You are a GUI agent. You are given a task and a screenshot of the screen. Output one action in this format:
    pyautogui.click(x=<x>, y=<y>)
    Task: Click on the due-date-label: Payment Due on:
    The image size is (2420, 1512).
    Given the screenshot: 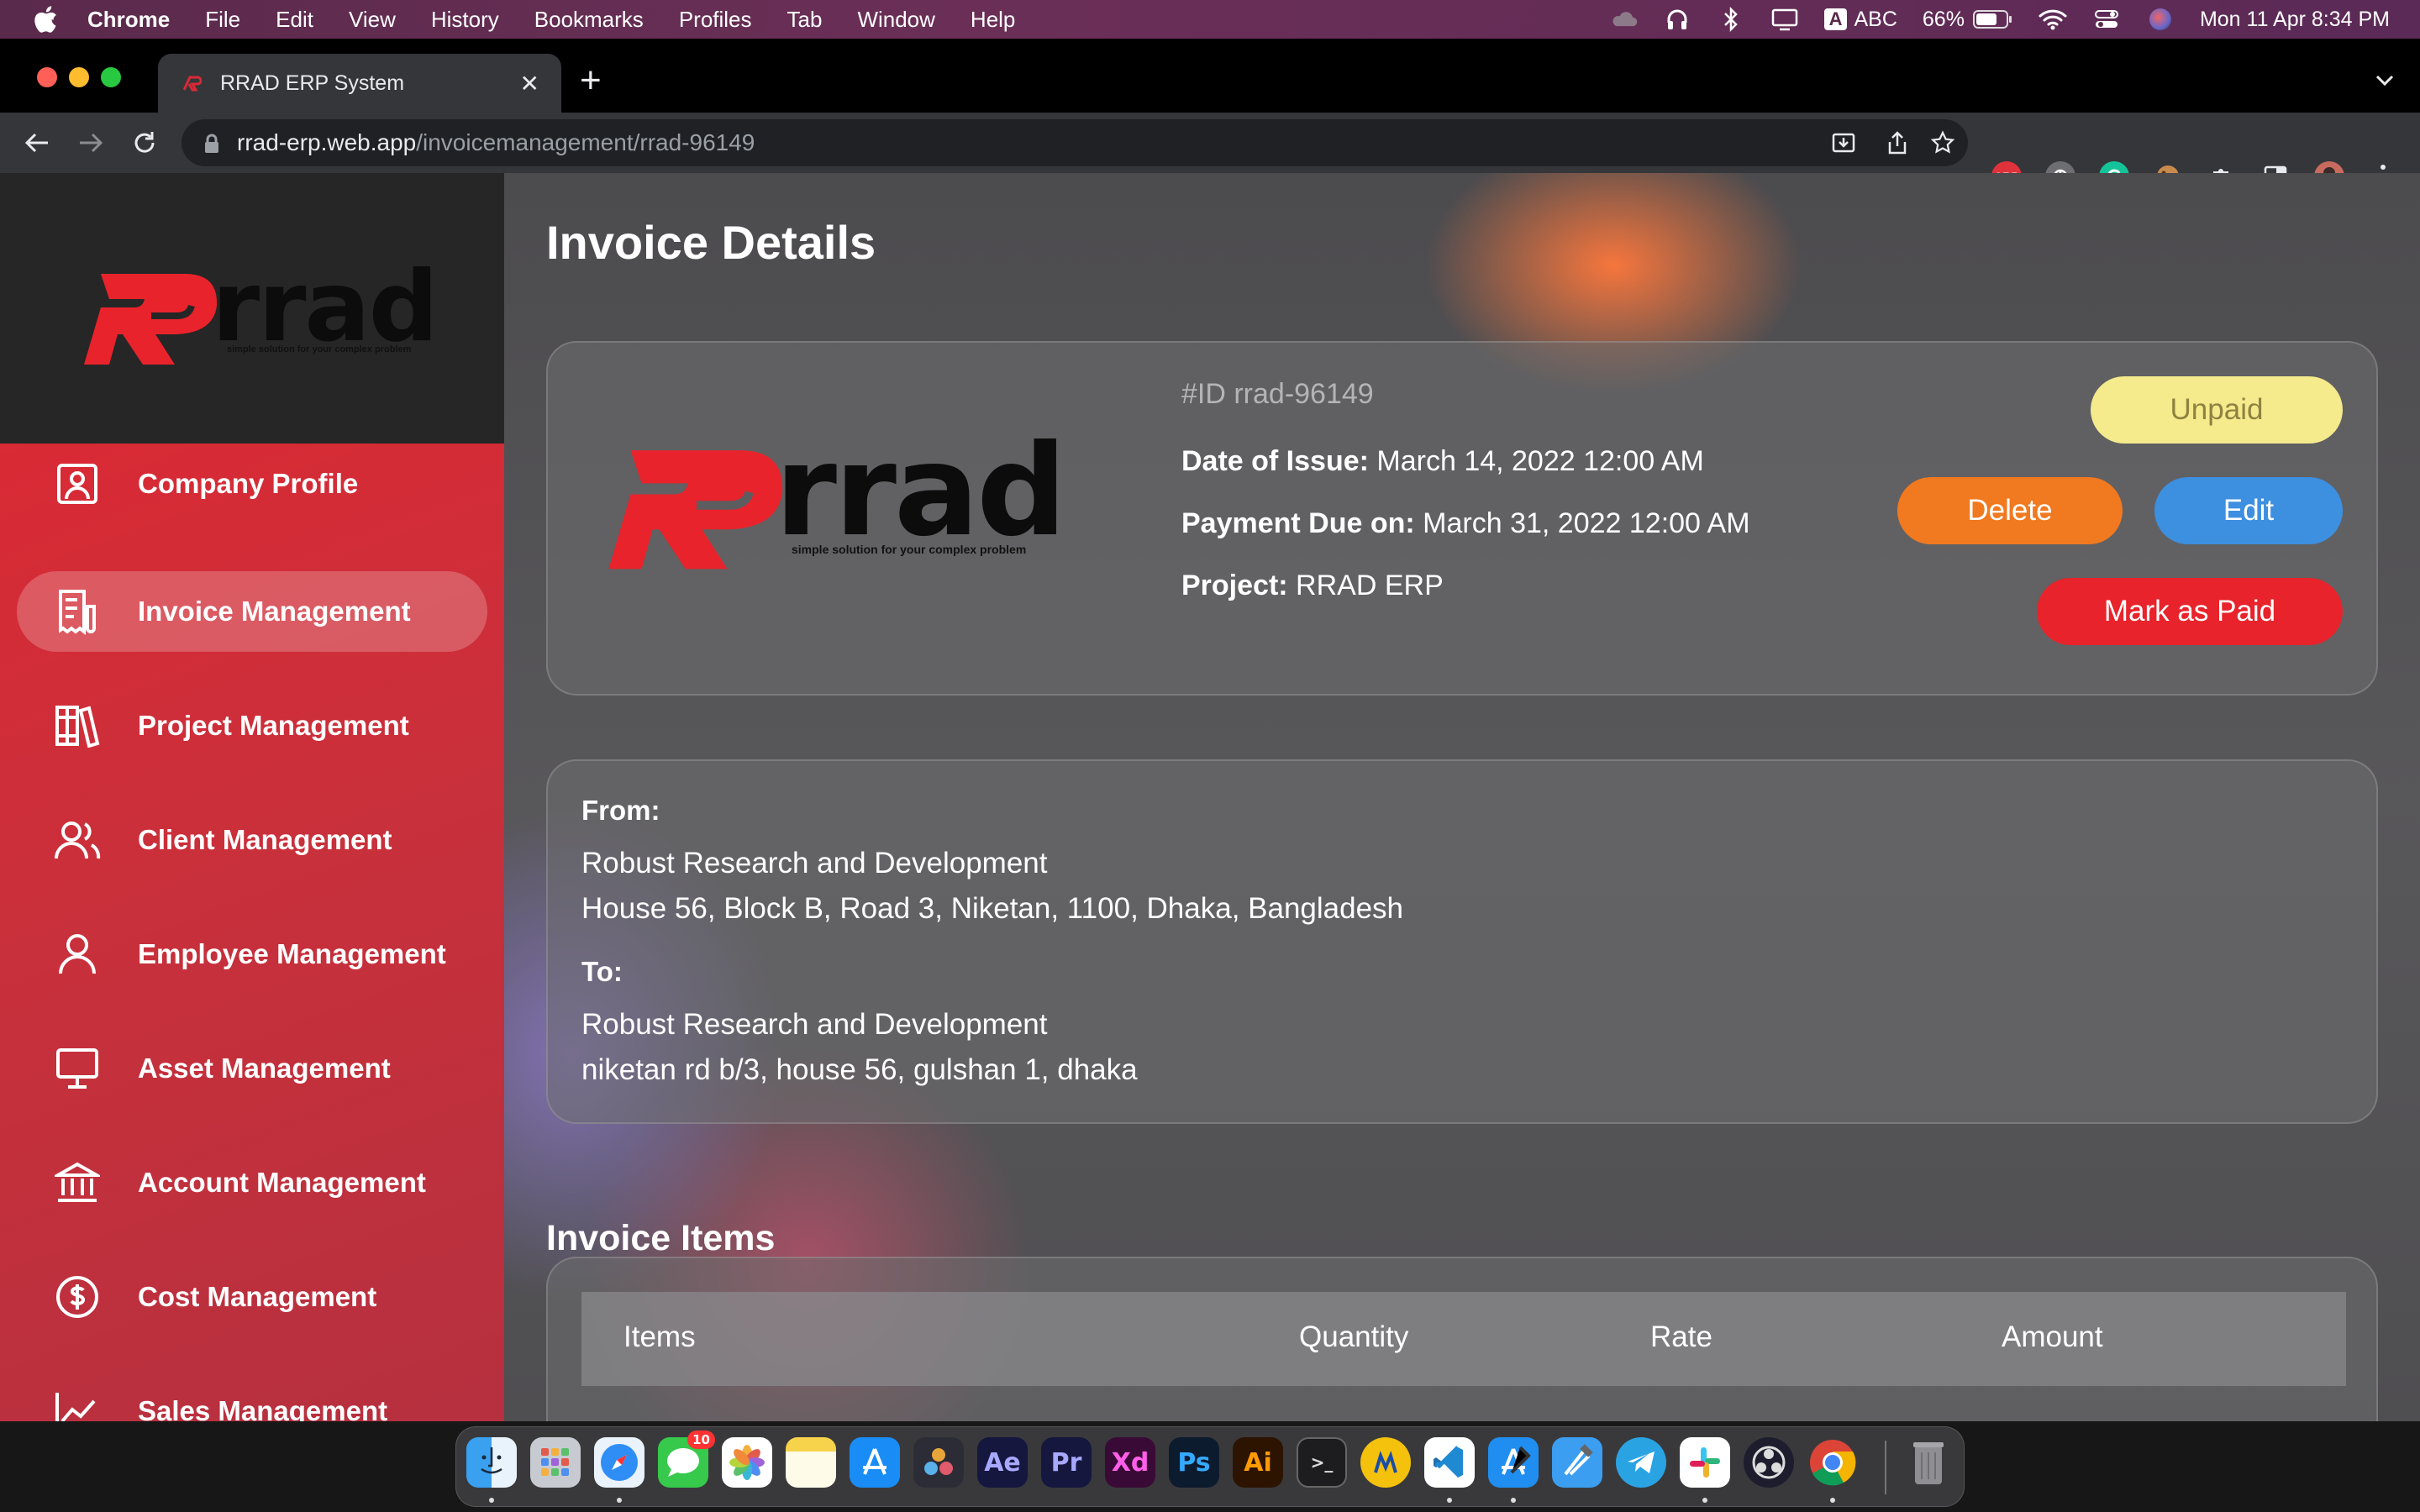 What is the action you would take?
    pyautogui.click(x=1298, y=523)
    